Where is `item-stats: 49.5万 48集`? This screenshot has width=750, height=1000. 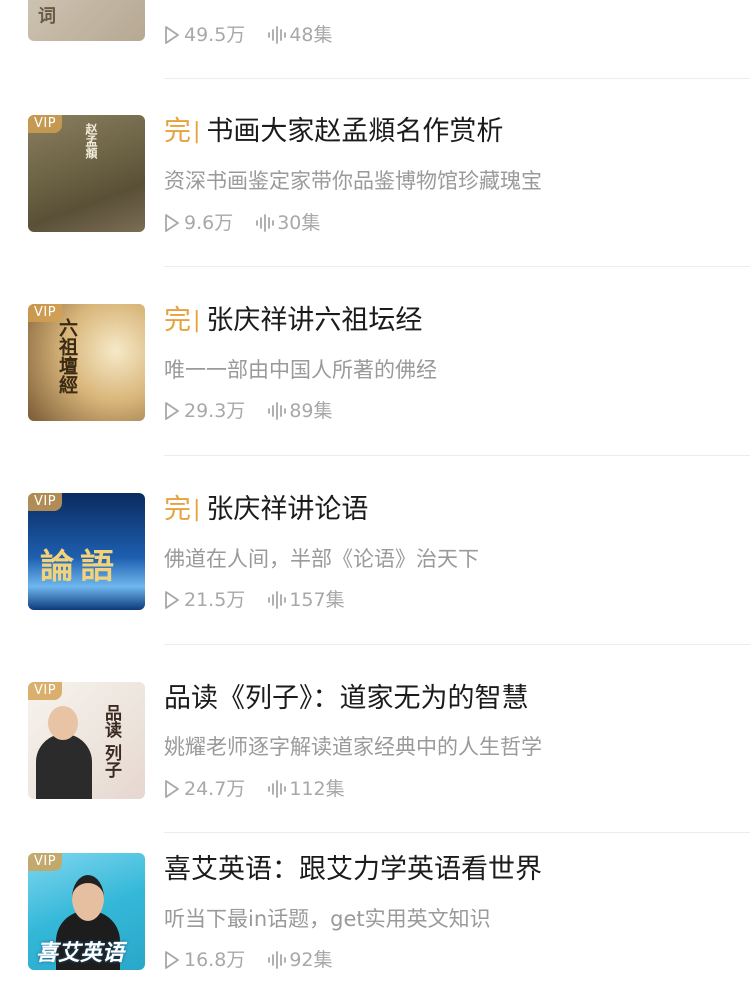 item-stats: 49.5万 48集 is located at coordinates (248, 35).